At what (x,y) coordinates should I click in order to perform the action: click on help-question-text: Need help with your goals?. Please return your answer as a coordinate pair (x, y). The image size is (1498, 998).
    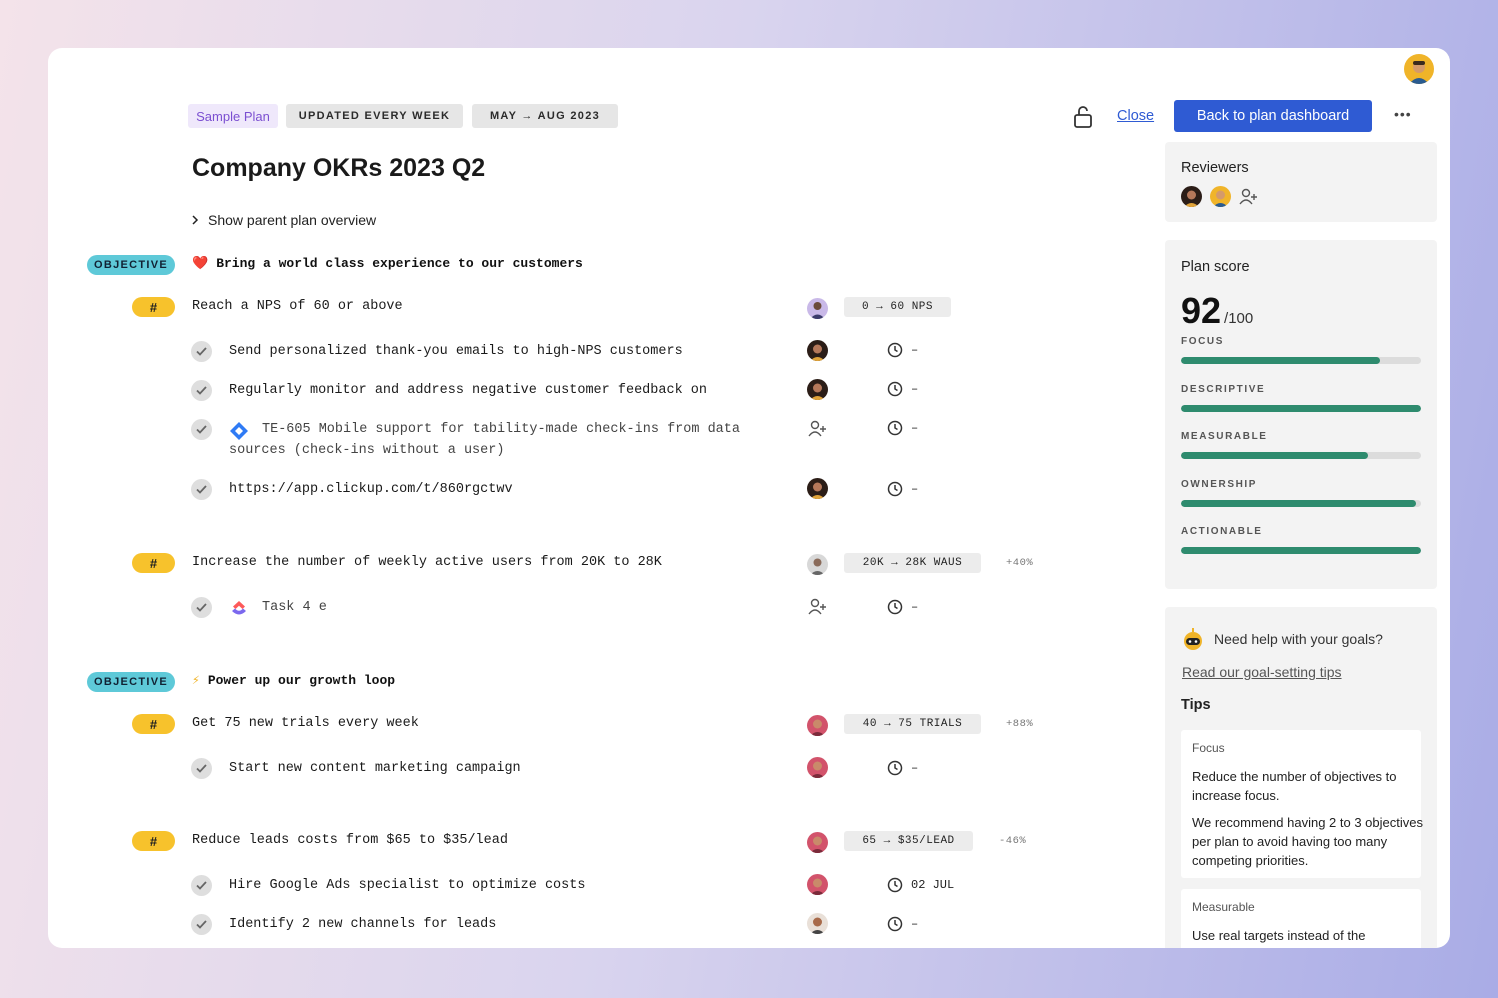
    Looking at the image, I should click on (1298, 639).